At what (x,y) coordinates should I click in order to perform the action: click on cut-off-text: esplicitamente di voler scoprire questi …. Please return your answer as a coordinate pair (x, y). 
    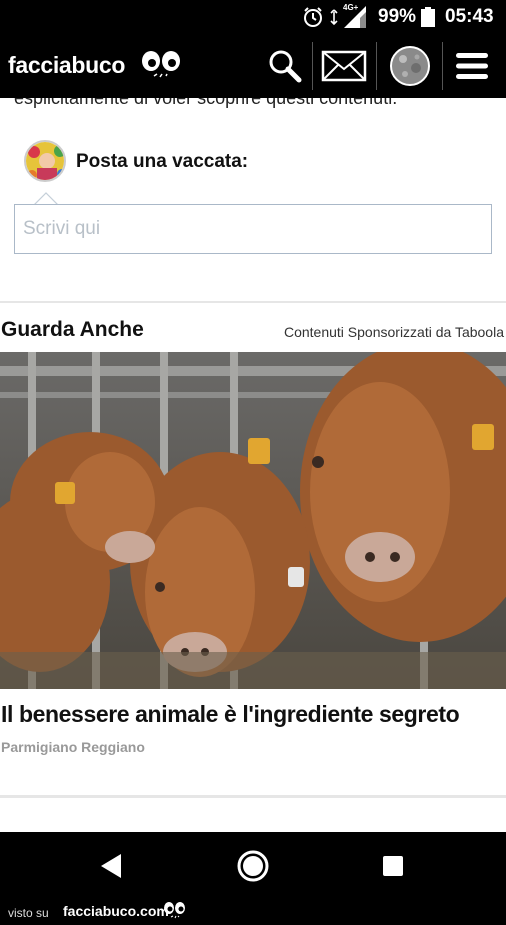
    Looking at the image, I should click on (206, 103).